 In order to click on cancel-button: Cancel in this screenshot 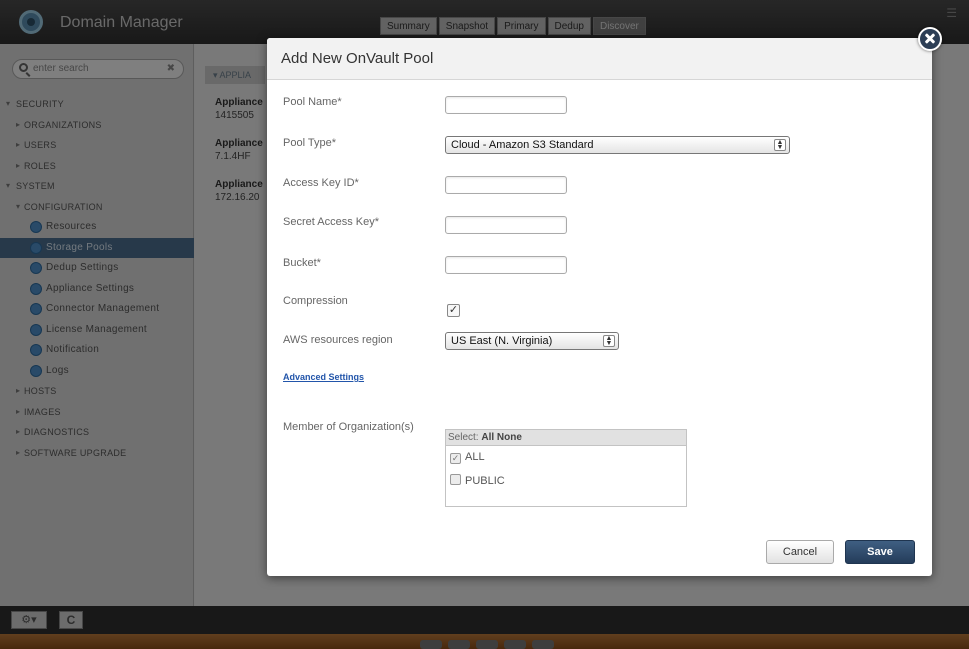, I will do `click(800, 552)`.